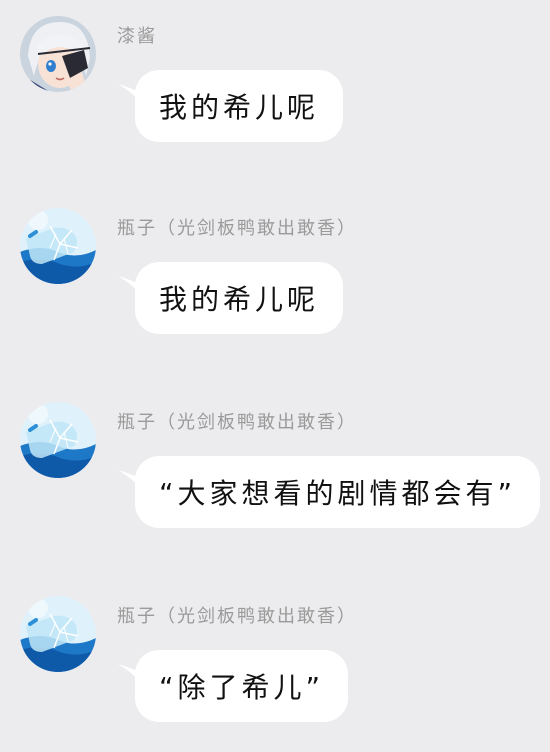 The height and width of the screenshot is (752, 550). What do you see at coordinates (242, 686) in the screenshot?
I see `message-bubble: “除了希儿”` at bounding box center [242, 686].